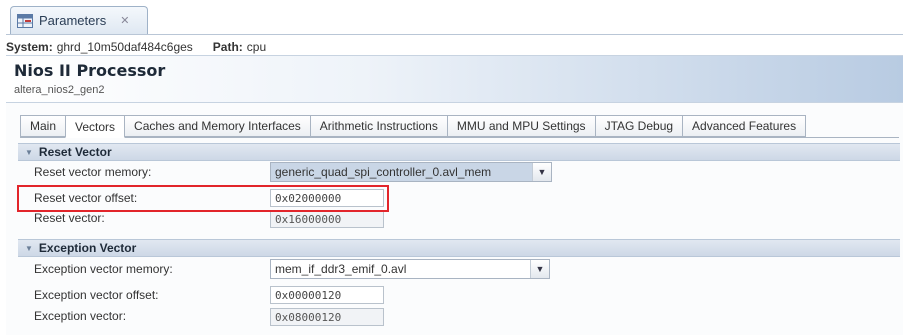  What do you see at coordinates (459, 316) in the screenshot?
I see `exception-vector-row: Exception vector: 0x08000120` at bounding box center [459, 316].